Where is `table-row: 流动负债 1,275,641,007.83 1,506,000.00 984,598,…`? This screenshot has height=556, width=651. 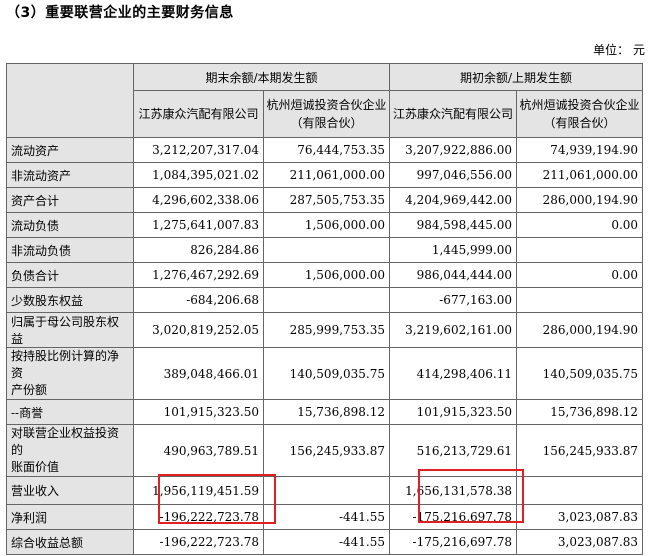 table-row: 流动负债 1,275,641,007.83 1,506,000.00 984,598,… is located at coordinates (325, 225).